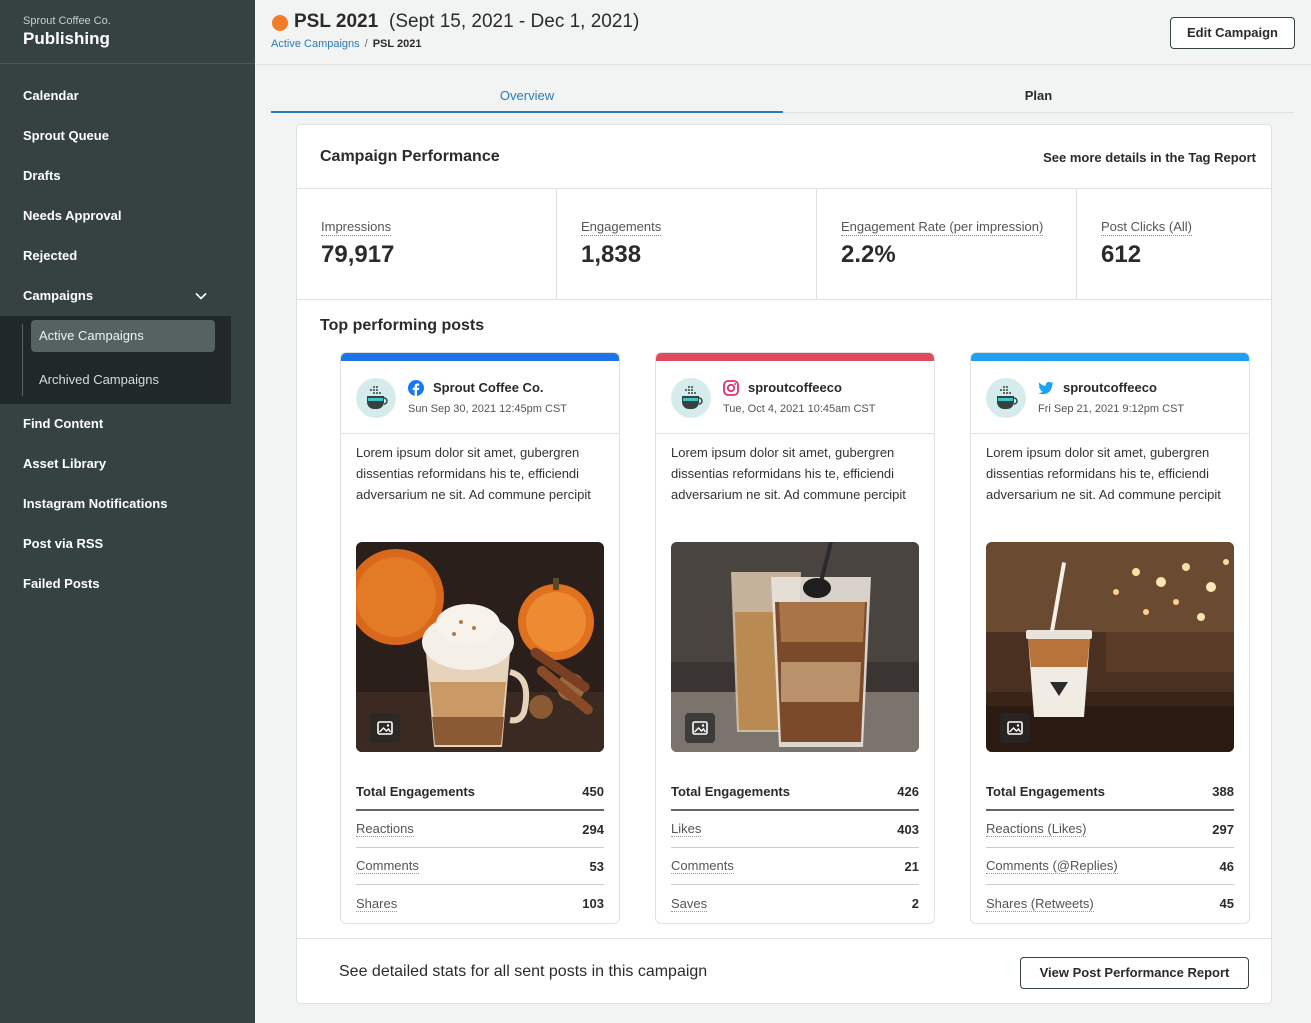 The height and width of the screenshot is (1023, 1311). I want to click on sidebar-item-campaigns: Campaigns, so click(127, 296).